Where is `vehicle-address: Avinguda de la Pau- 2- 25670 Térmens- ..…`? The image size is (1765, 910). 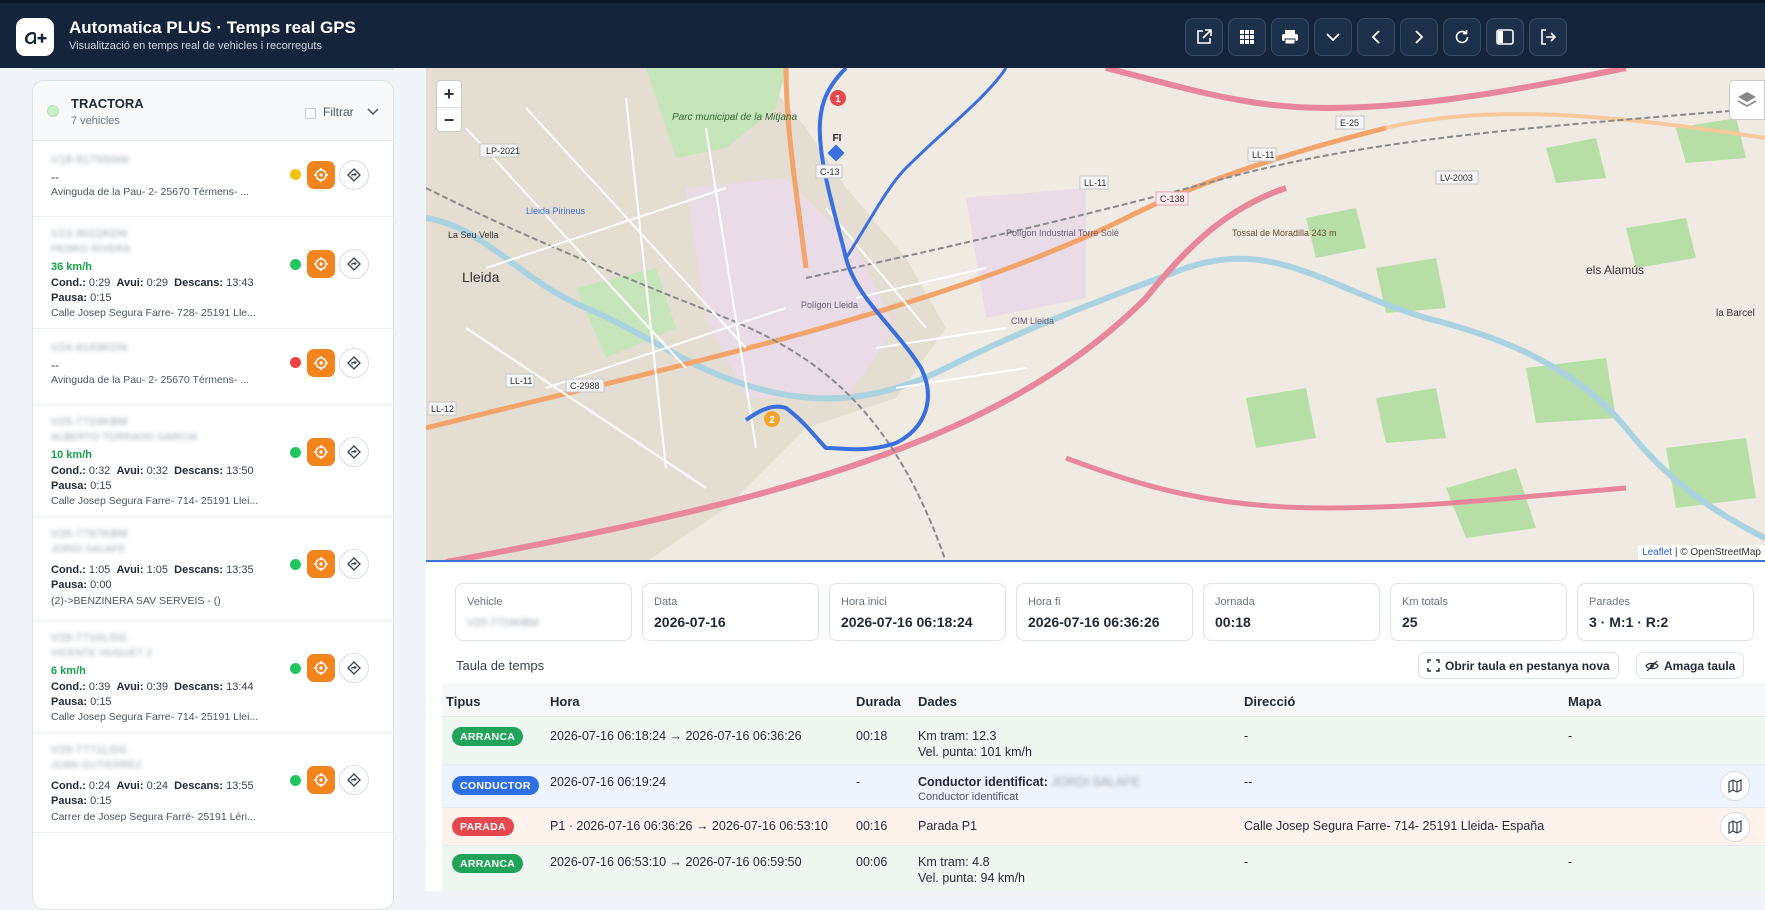 vehicle-address: Avinguda de la Pau- 2- 25670 Térmens- ..… is located at coordinates (150, 380).